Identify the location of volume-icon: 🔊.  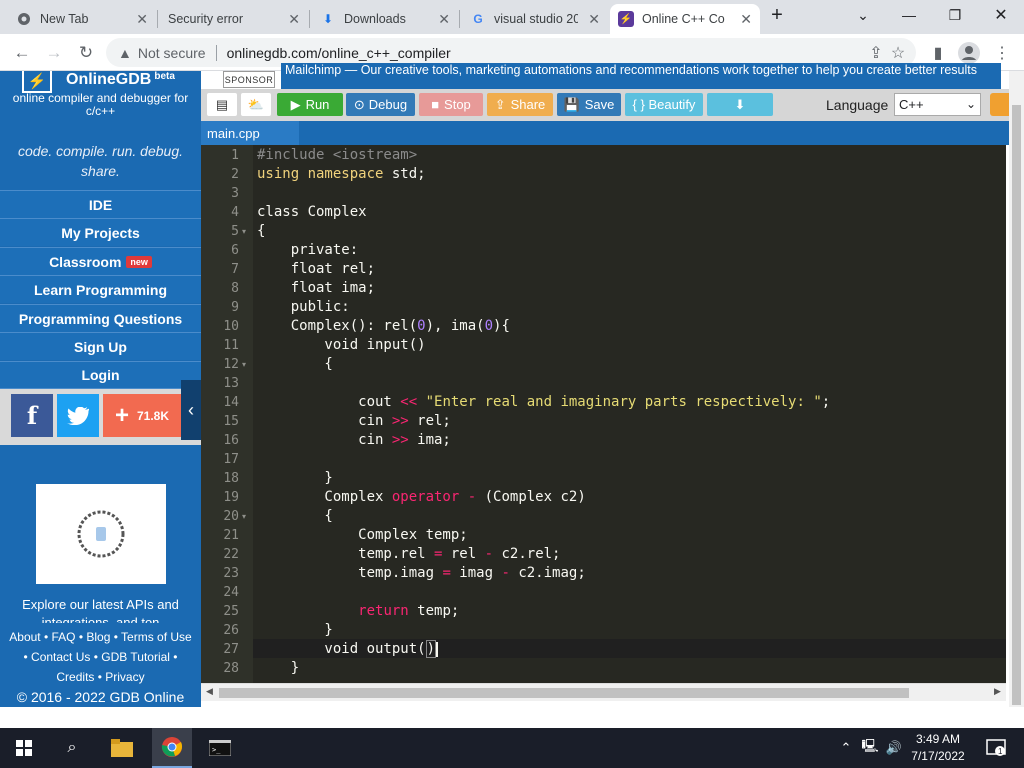
(894, 748).